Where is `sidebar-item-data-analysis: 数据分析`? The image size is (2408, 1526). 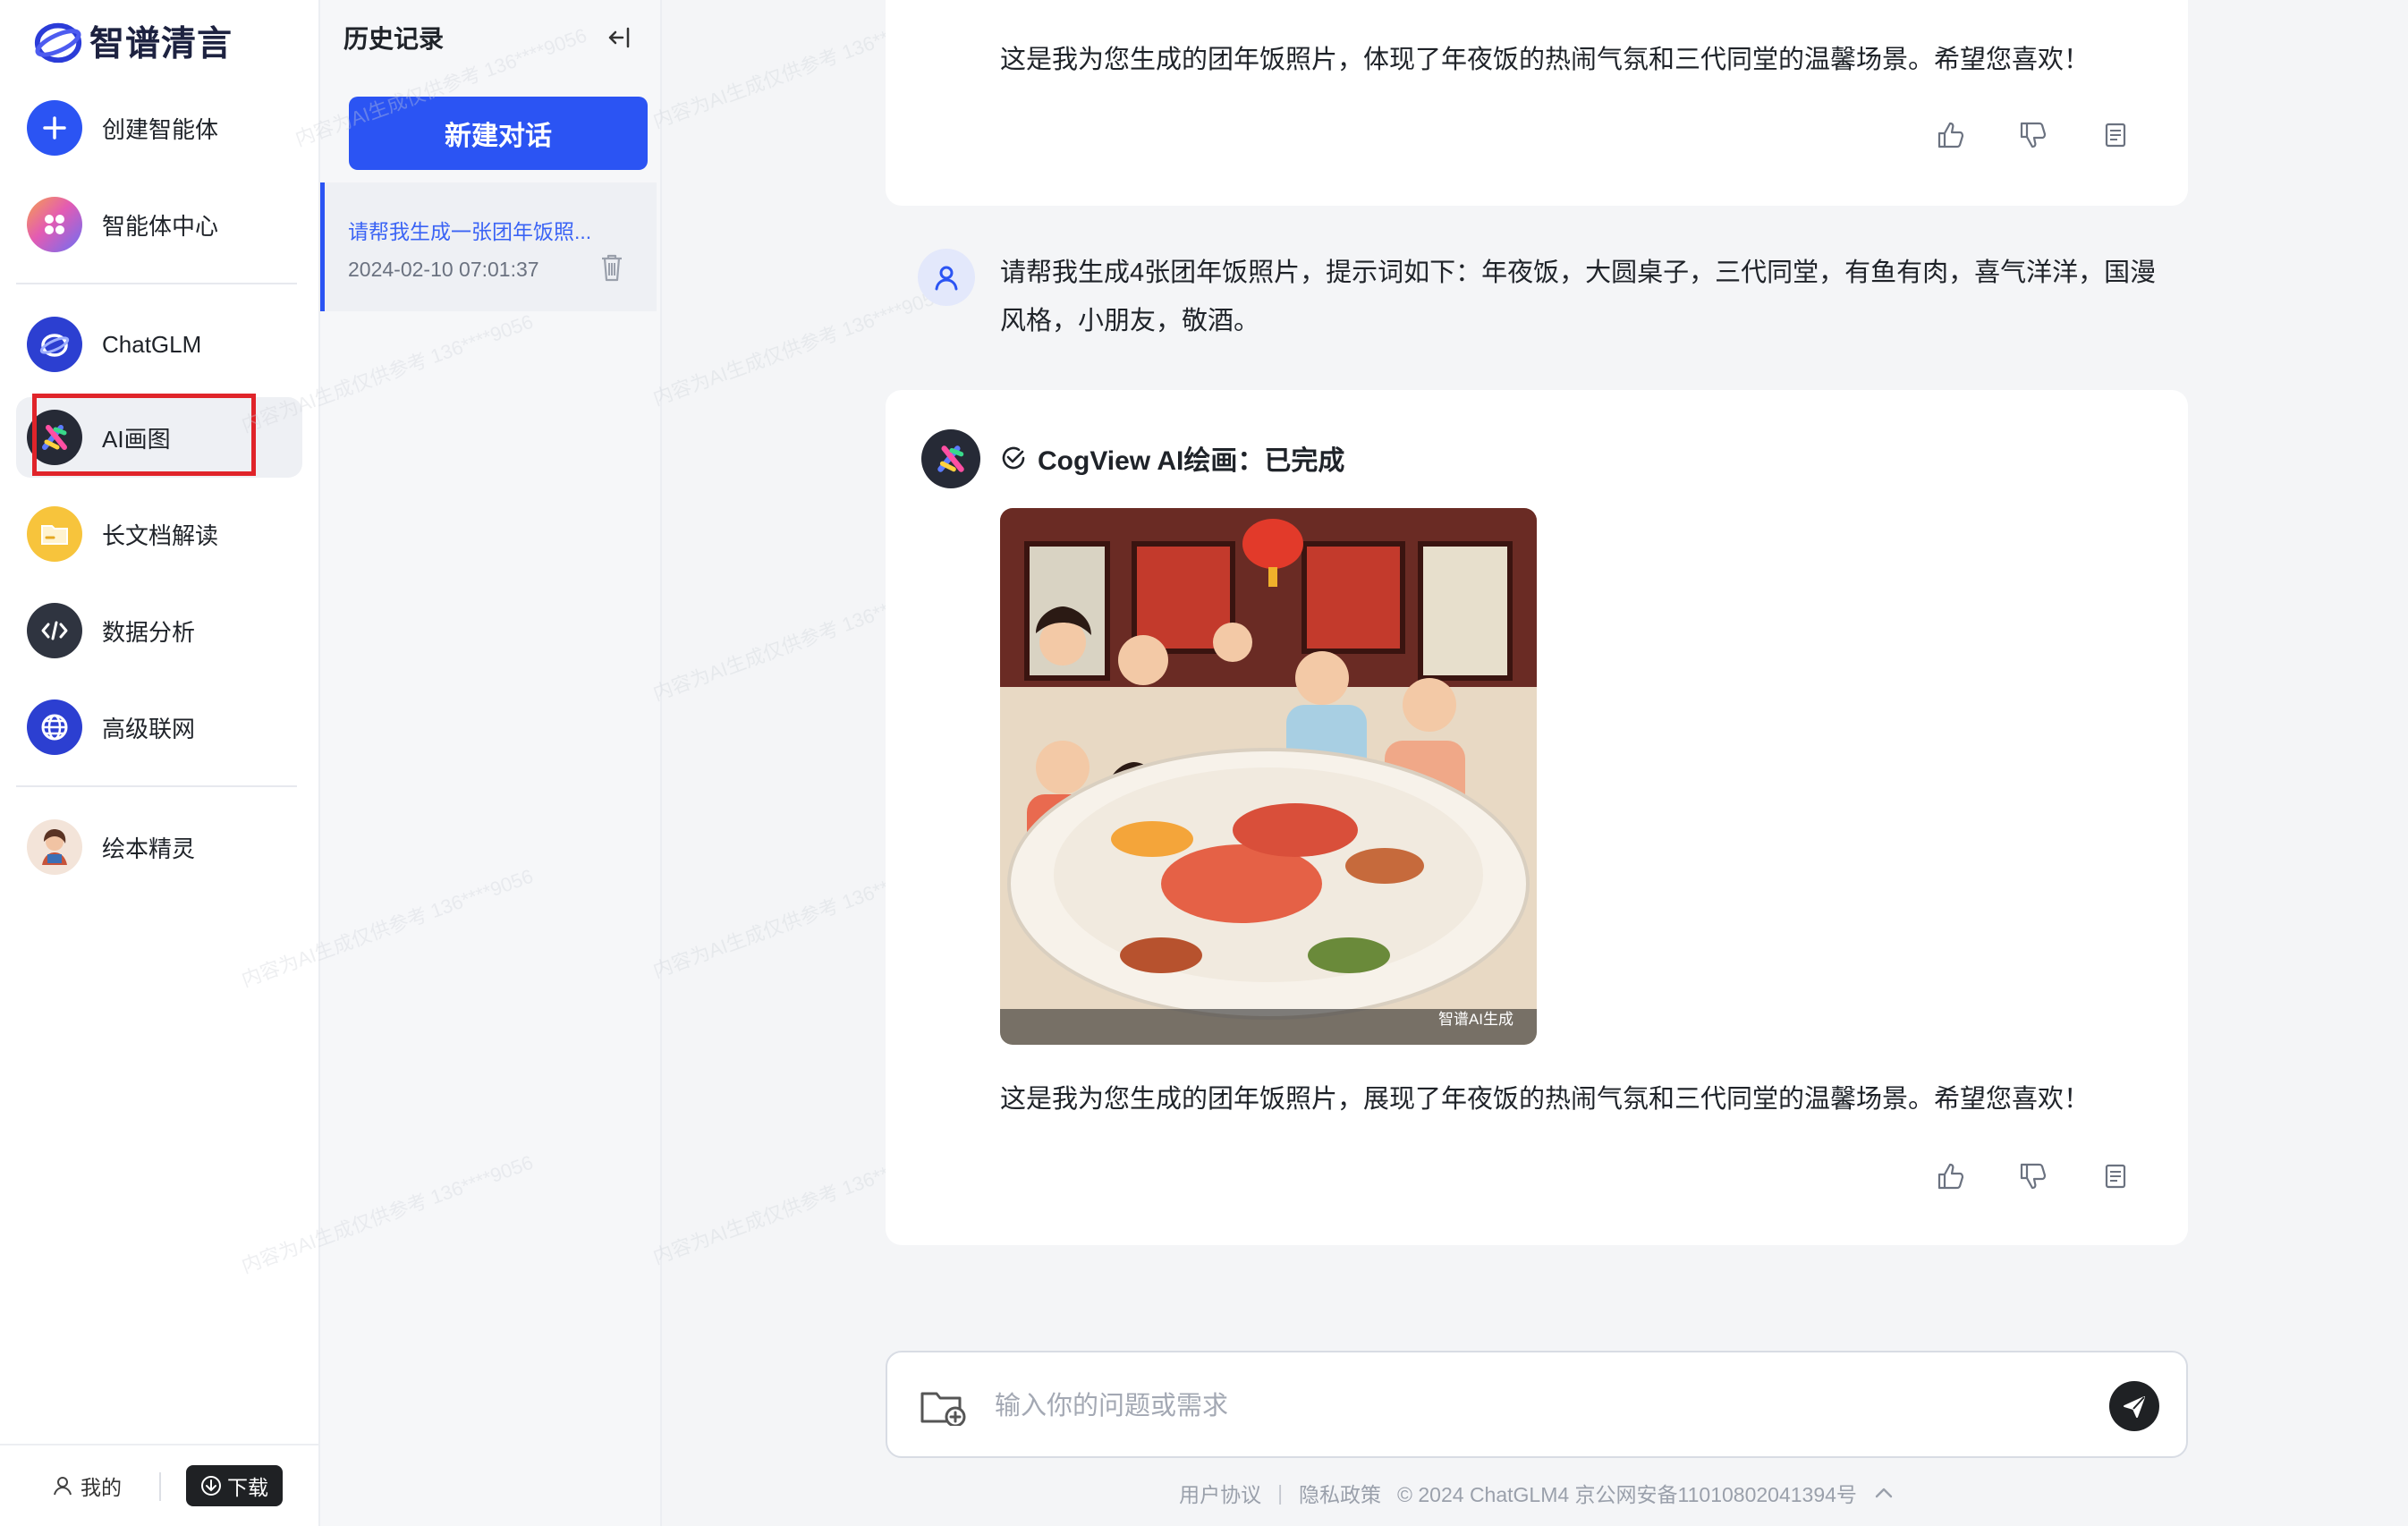 sidebar-item-data-analysis: 数据分析 is located at coordinates (159, 630).